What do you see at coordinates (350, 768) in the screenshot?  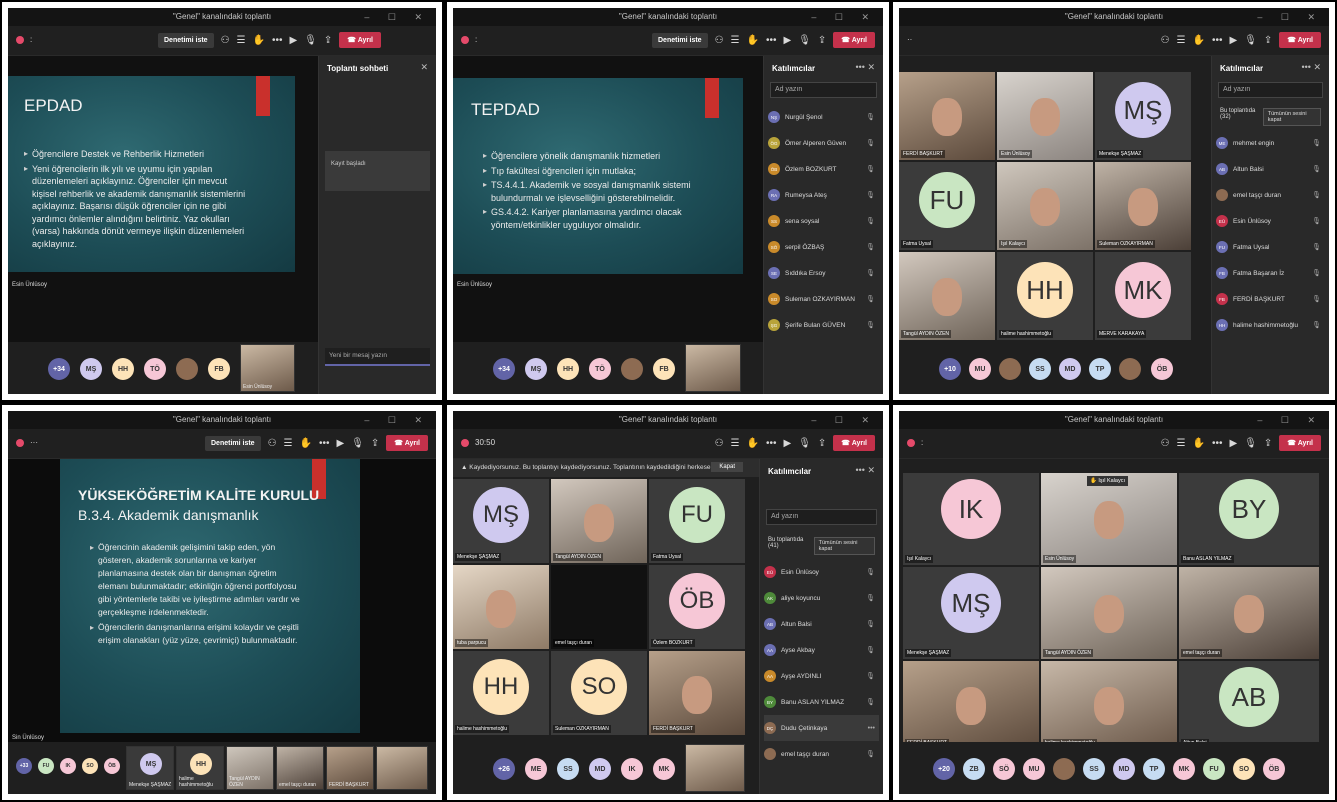 I see `strip-tile: FERDİ BAŞKURT` at bounding box center [350, 768].